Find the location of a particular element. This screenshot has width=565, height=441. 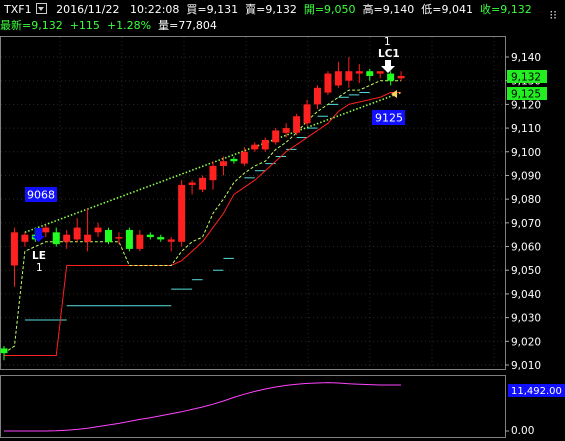

entry-box: 9068 is located at coordinates (41, 194).